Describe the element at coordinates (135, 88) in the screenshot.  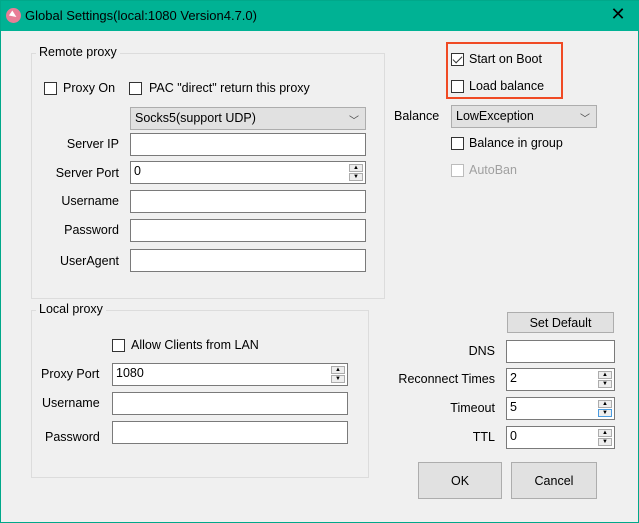
I see `pac-direct-checkbox` at that location.